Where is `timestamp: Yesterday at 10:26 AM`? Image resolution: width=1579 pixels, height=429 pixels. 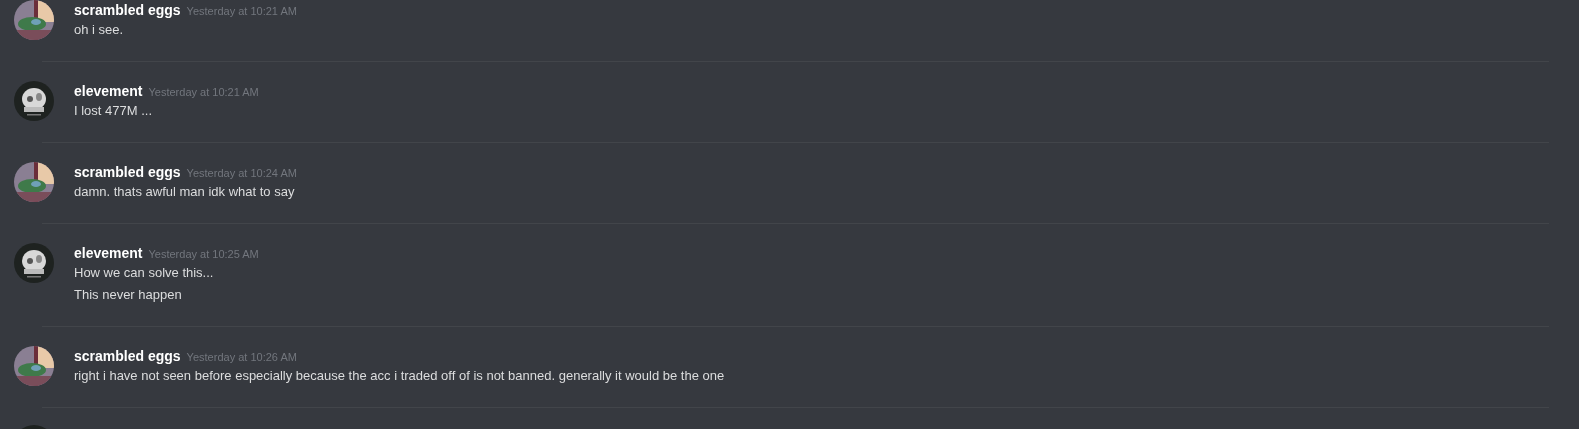
timestamp: Yesterday at 10:26 AM is located at coordinates (241, 357).